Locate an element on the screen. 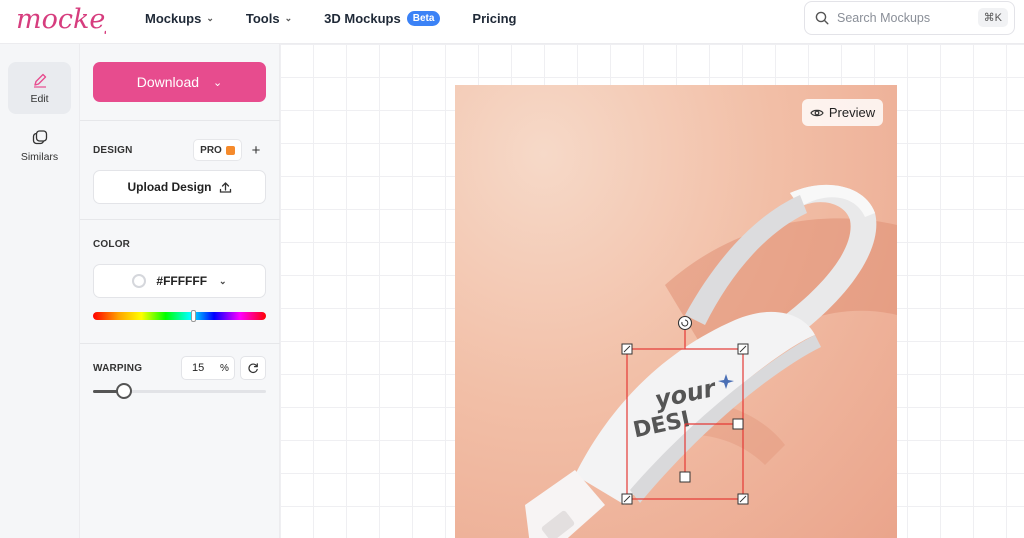 This screenshot has height=538, width=1024. nav-tools-label: Tools is located at coordinates (262, 18).